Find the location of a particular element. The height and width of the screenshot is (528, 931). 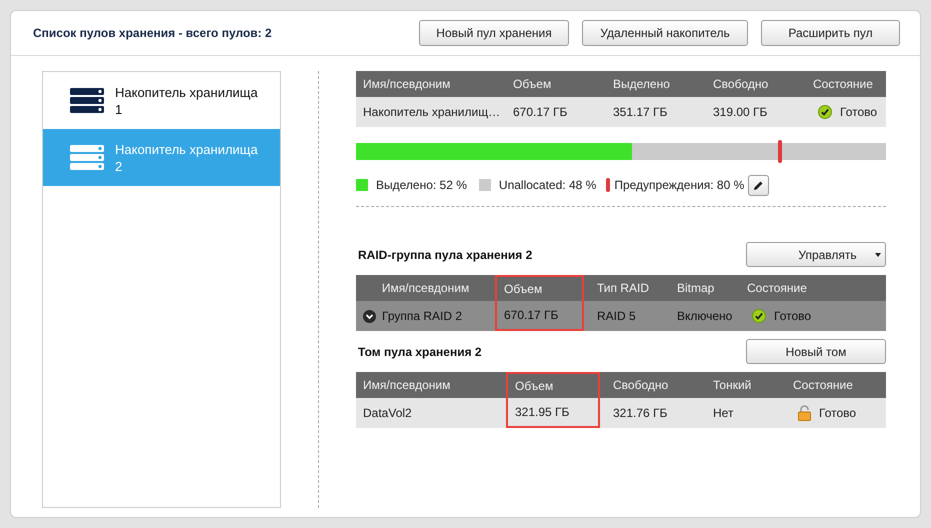

toolbar-button: Расширить пул is located at coordinates (830, 33).